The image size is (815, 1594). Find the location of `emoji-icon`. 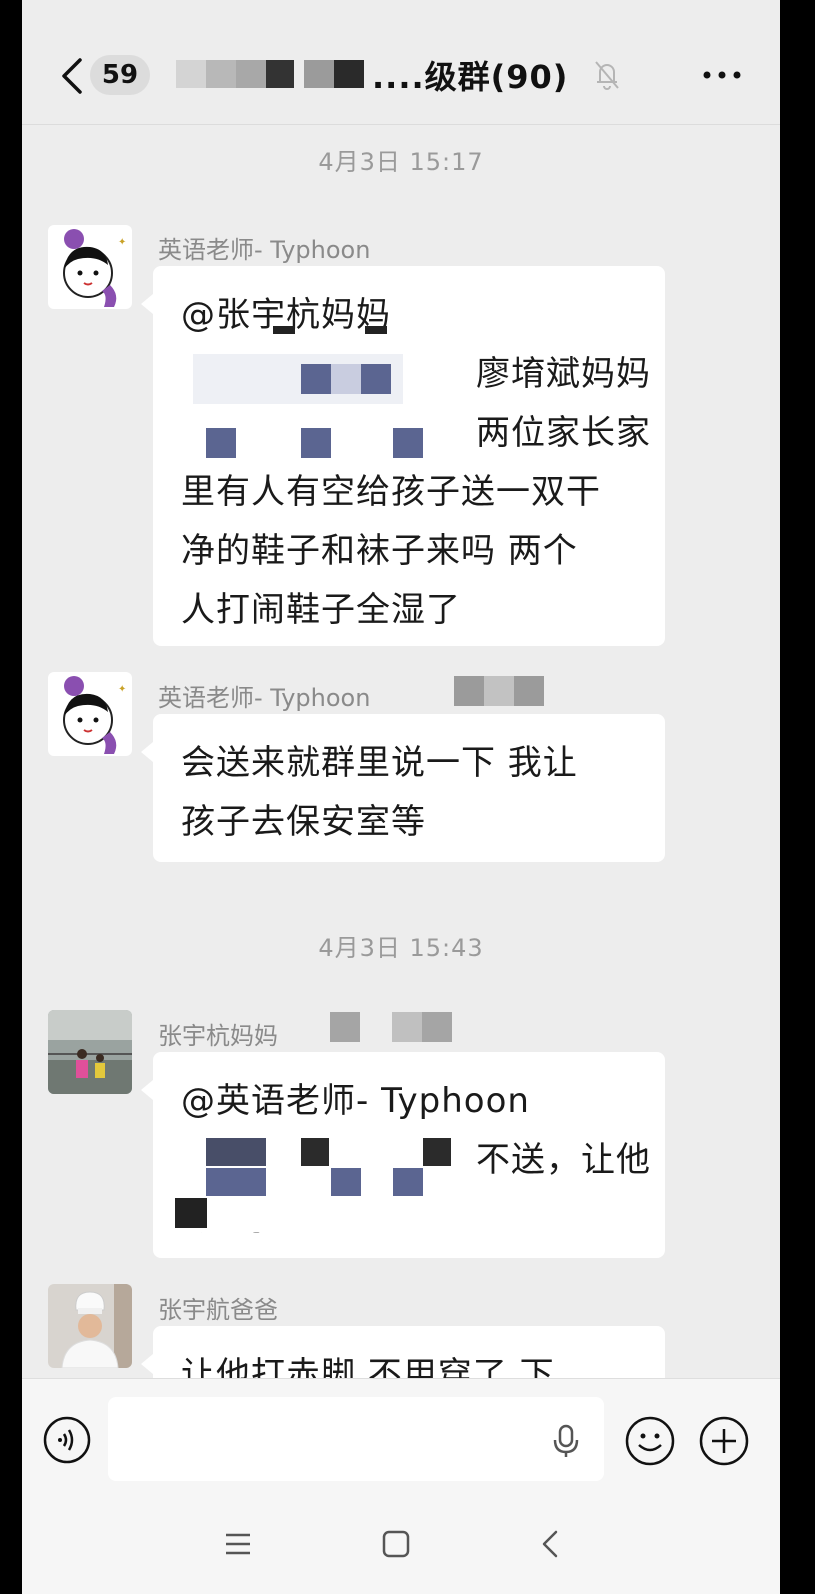

emoji-icon is located at coordinates (650, 1441).